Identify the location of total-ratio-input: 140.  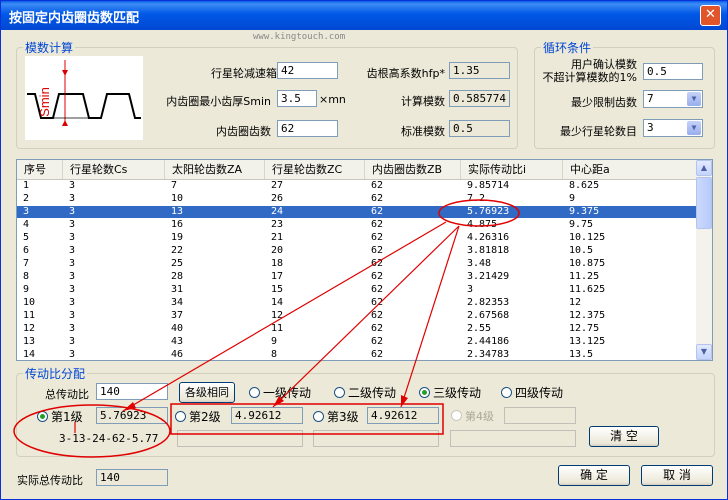
(132, 391).